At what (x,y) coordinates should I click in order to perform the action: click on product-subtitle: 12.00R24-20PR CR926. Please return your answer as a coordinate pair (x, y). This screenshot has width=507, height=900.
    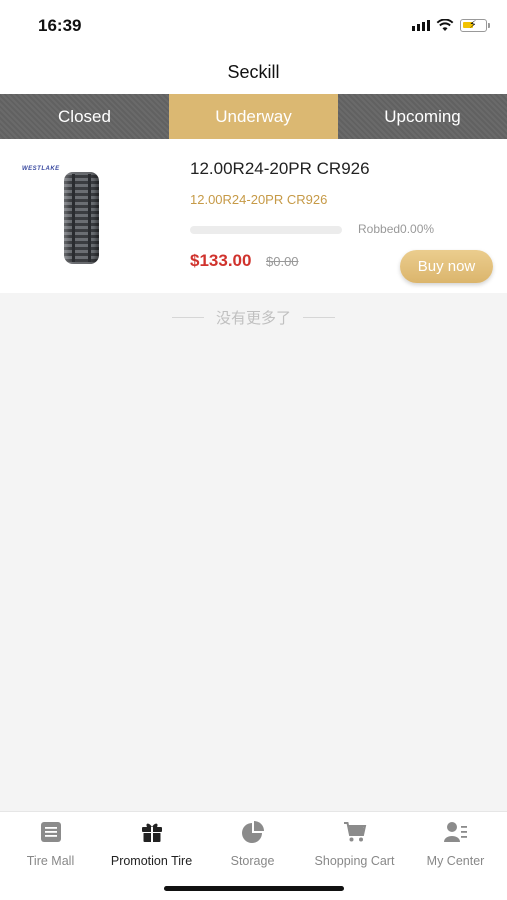
    Looking at the image, I should click on (259, 199).